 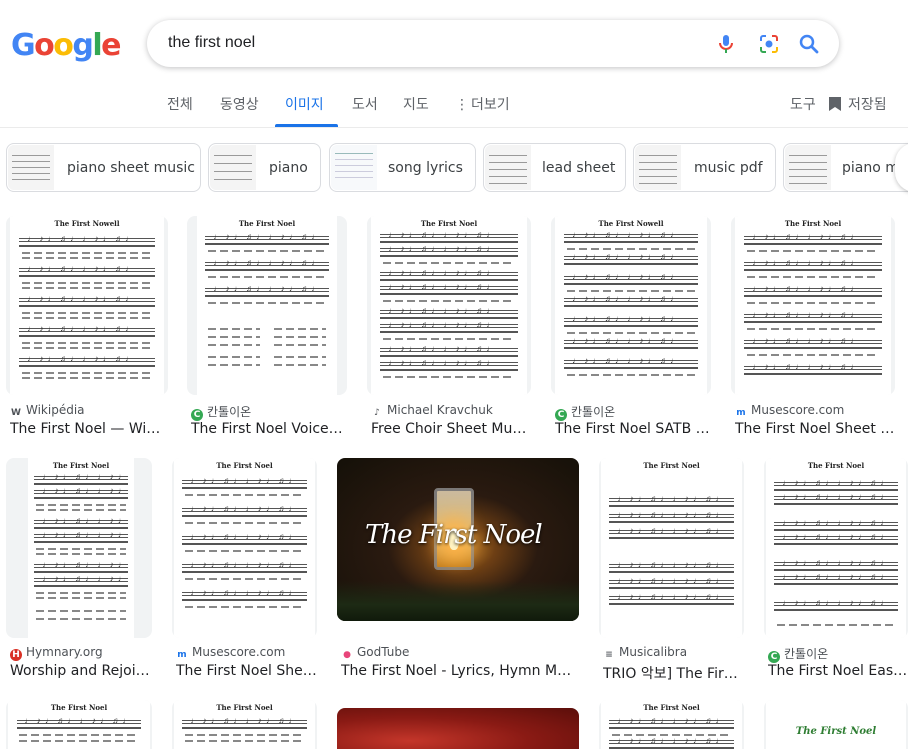 I want to click on source-name: 칸톨이온, so click(x=806, y=654).